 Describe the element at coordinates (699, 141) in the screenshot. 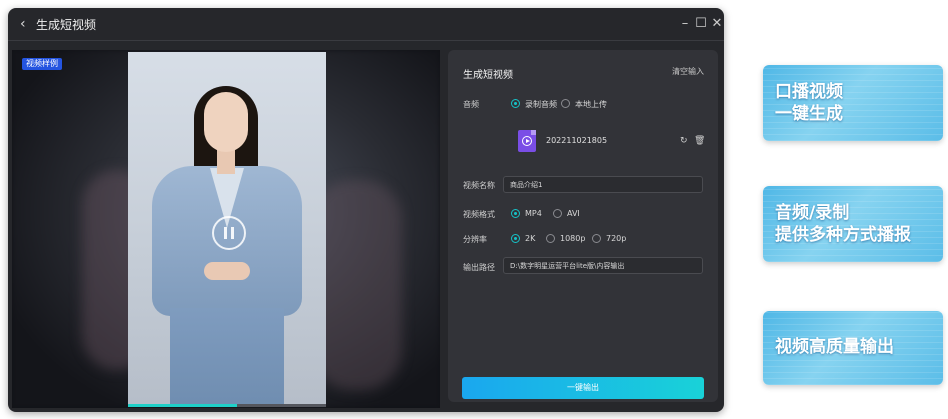

I see `trash-icon: 🗑` at that location.